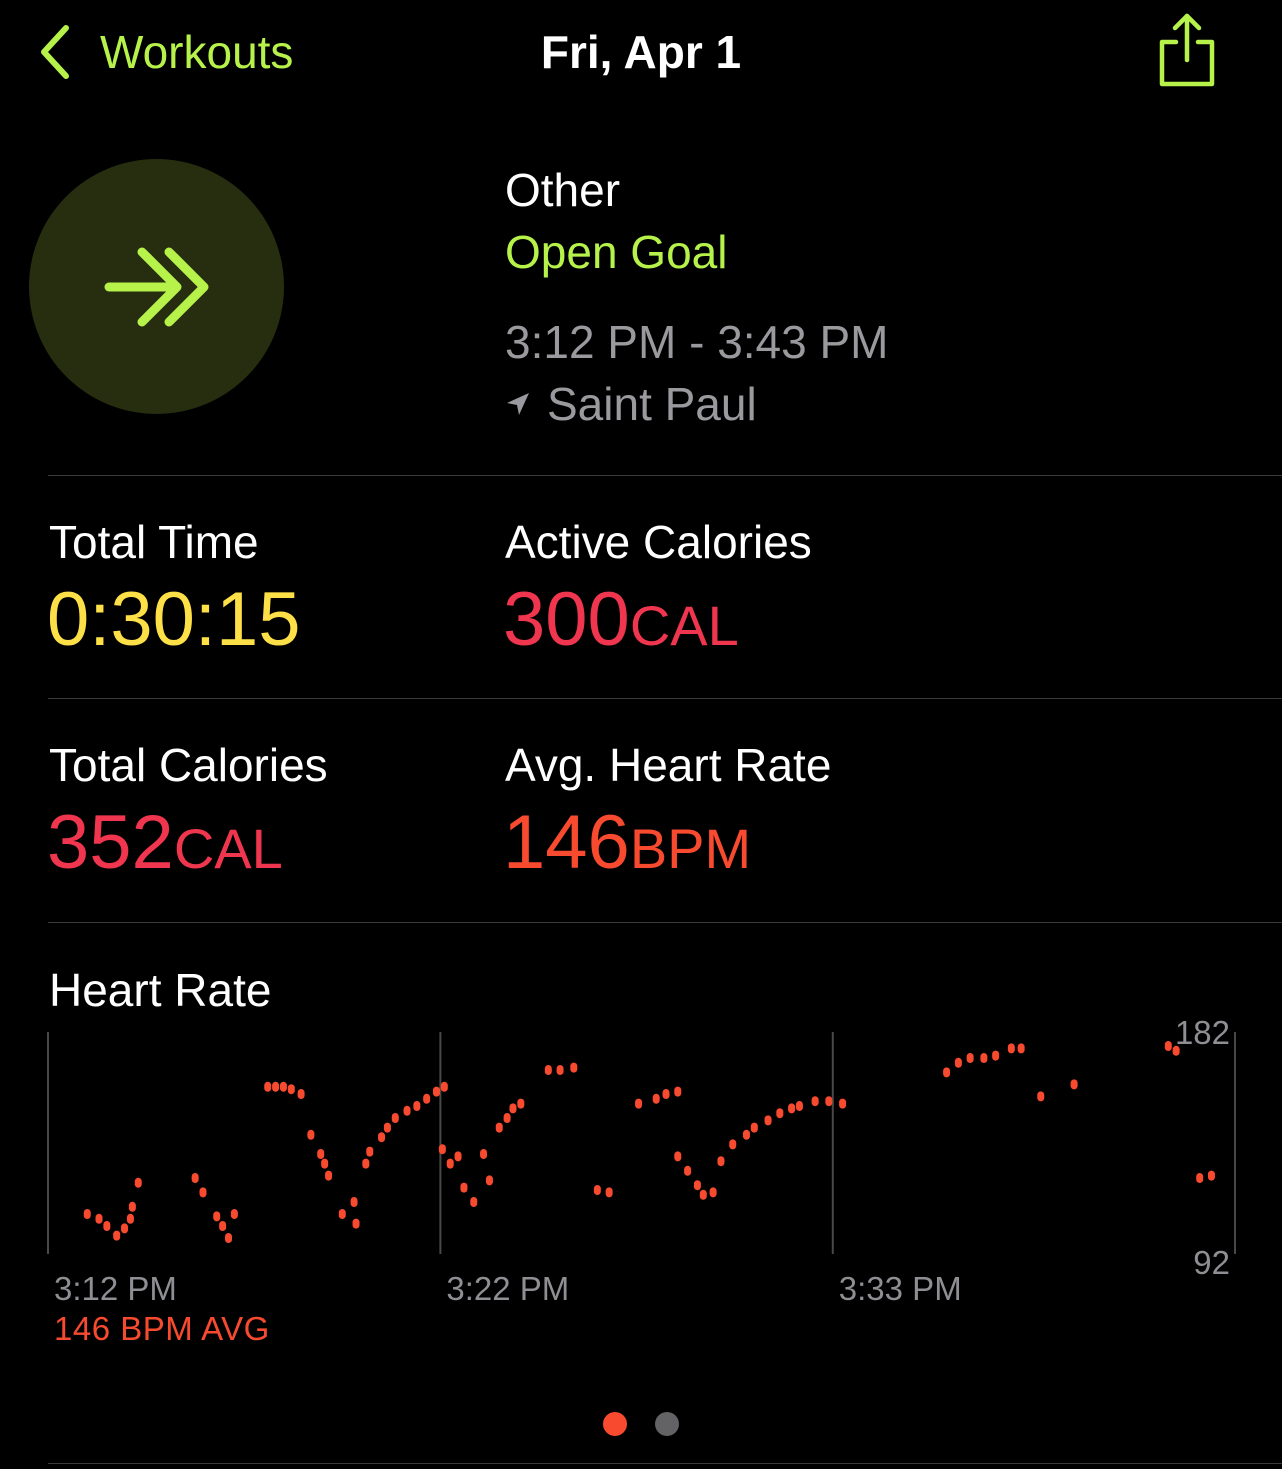 The height and width of the screenshot is (1469, 1282). I want to click on total-calories-number: 352, so click(110, 842).